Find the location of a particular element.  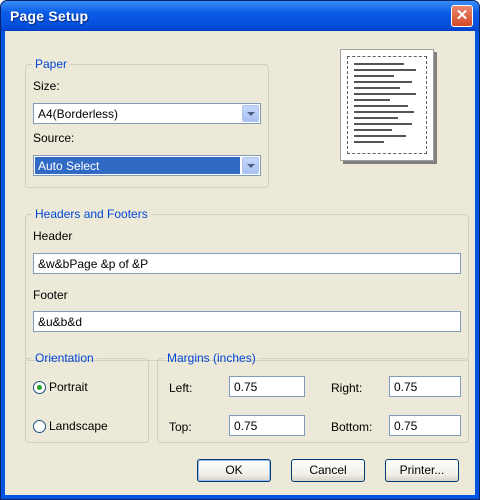

source-select: Auto Select is located at coordinates (147, 165).